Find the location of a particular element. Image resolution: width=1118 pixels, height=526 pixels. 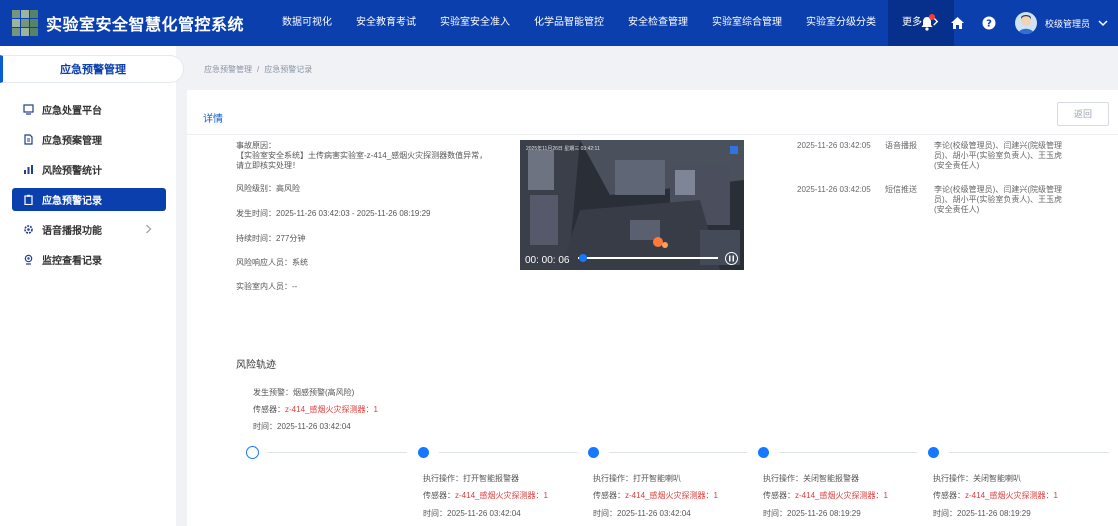

origin-sensor-value: z-414_感烟火灾探测器：1 is located at coordinates (331, 409).